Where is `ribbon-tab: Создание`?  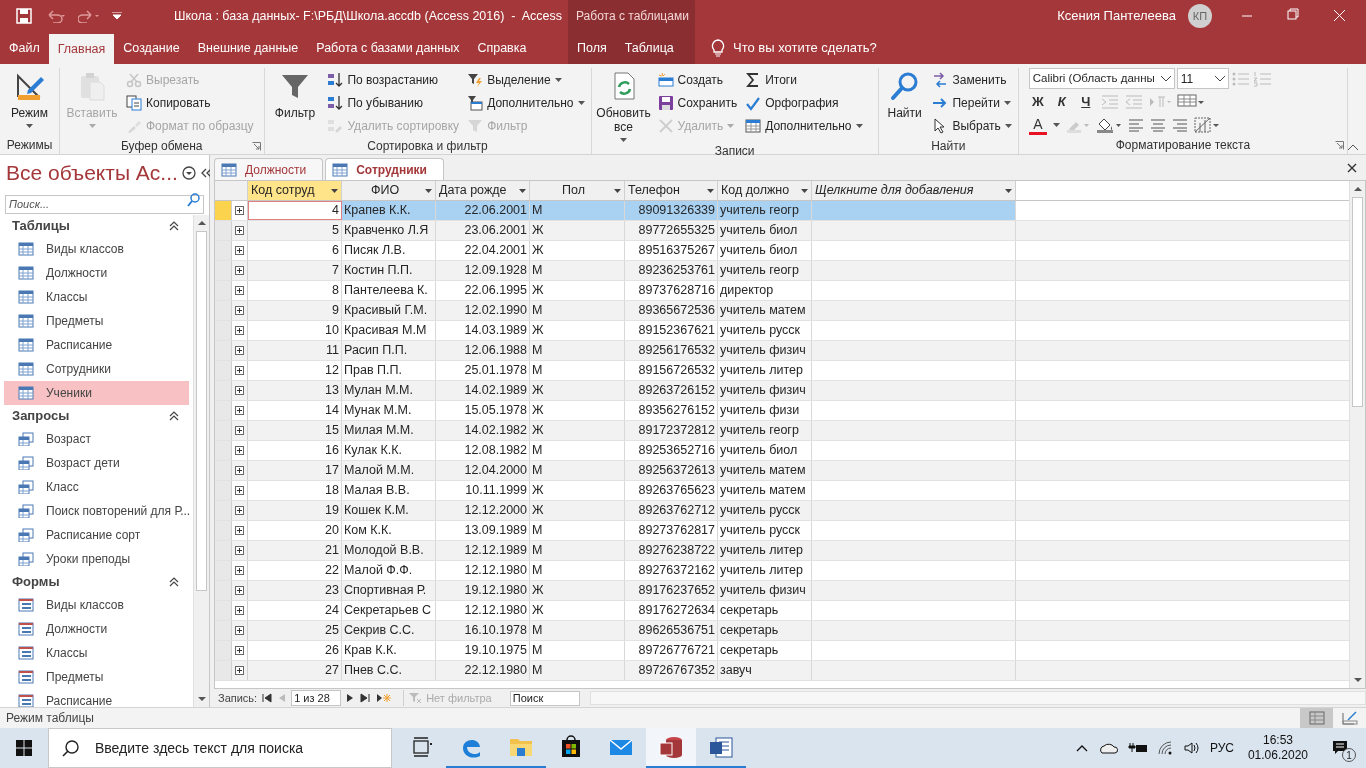 ribbon-tab: Создание is located at coordinates (151, 48).